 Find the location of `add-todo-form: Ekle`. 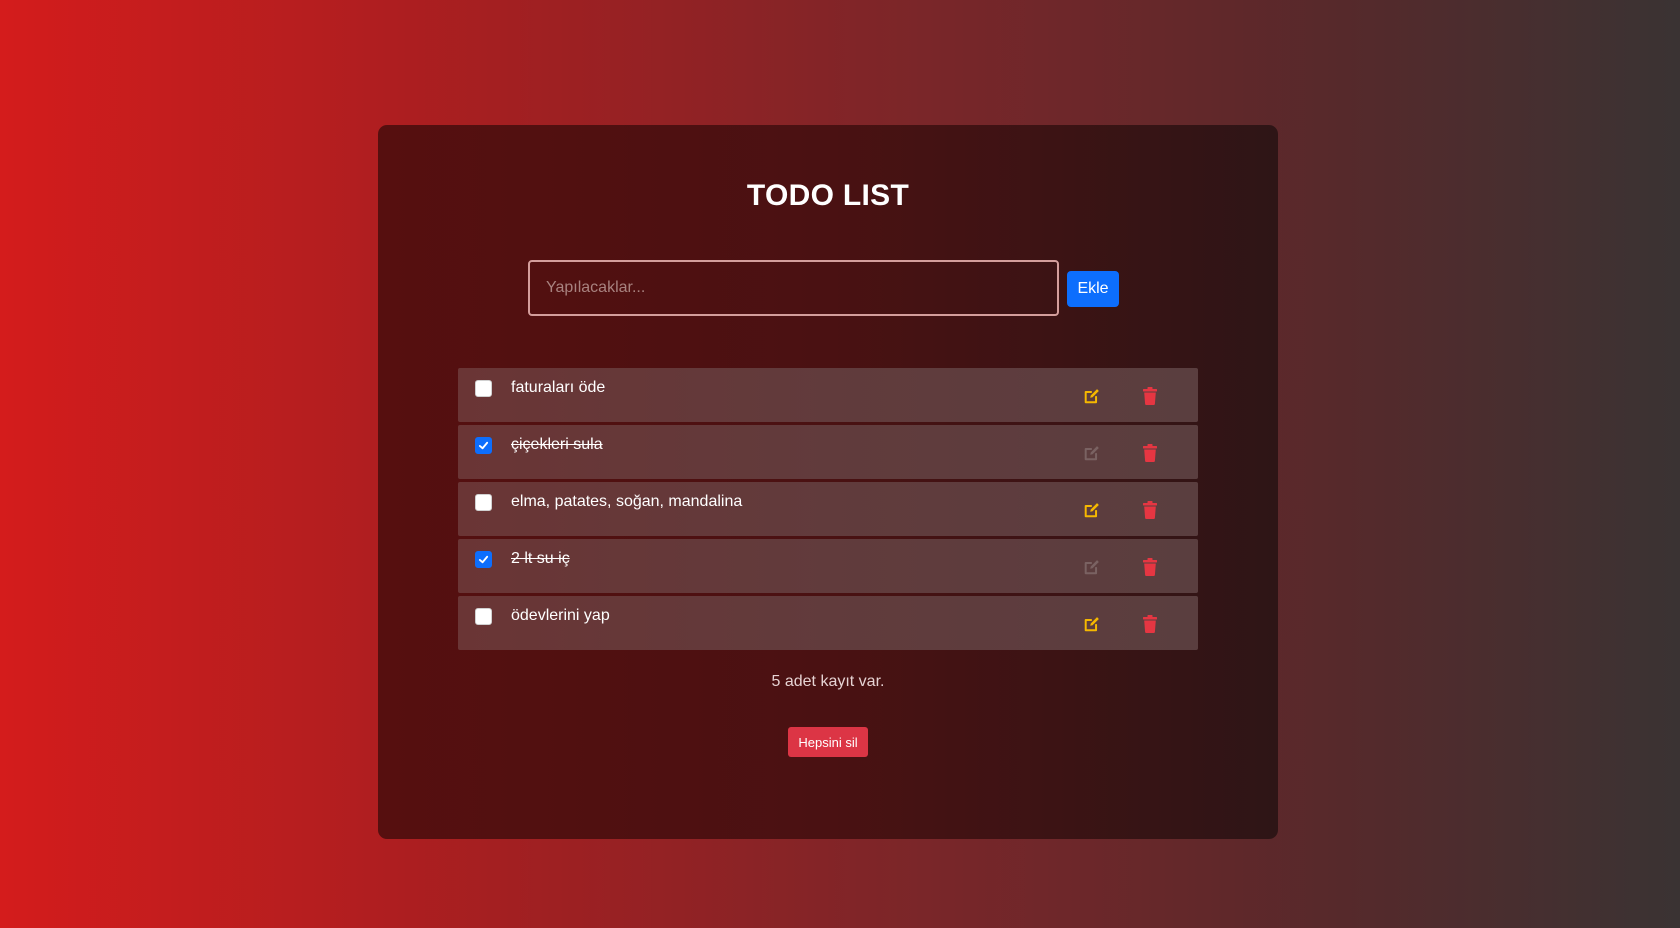

add-todo-form: Ekle is located at coordinates (828, 288).